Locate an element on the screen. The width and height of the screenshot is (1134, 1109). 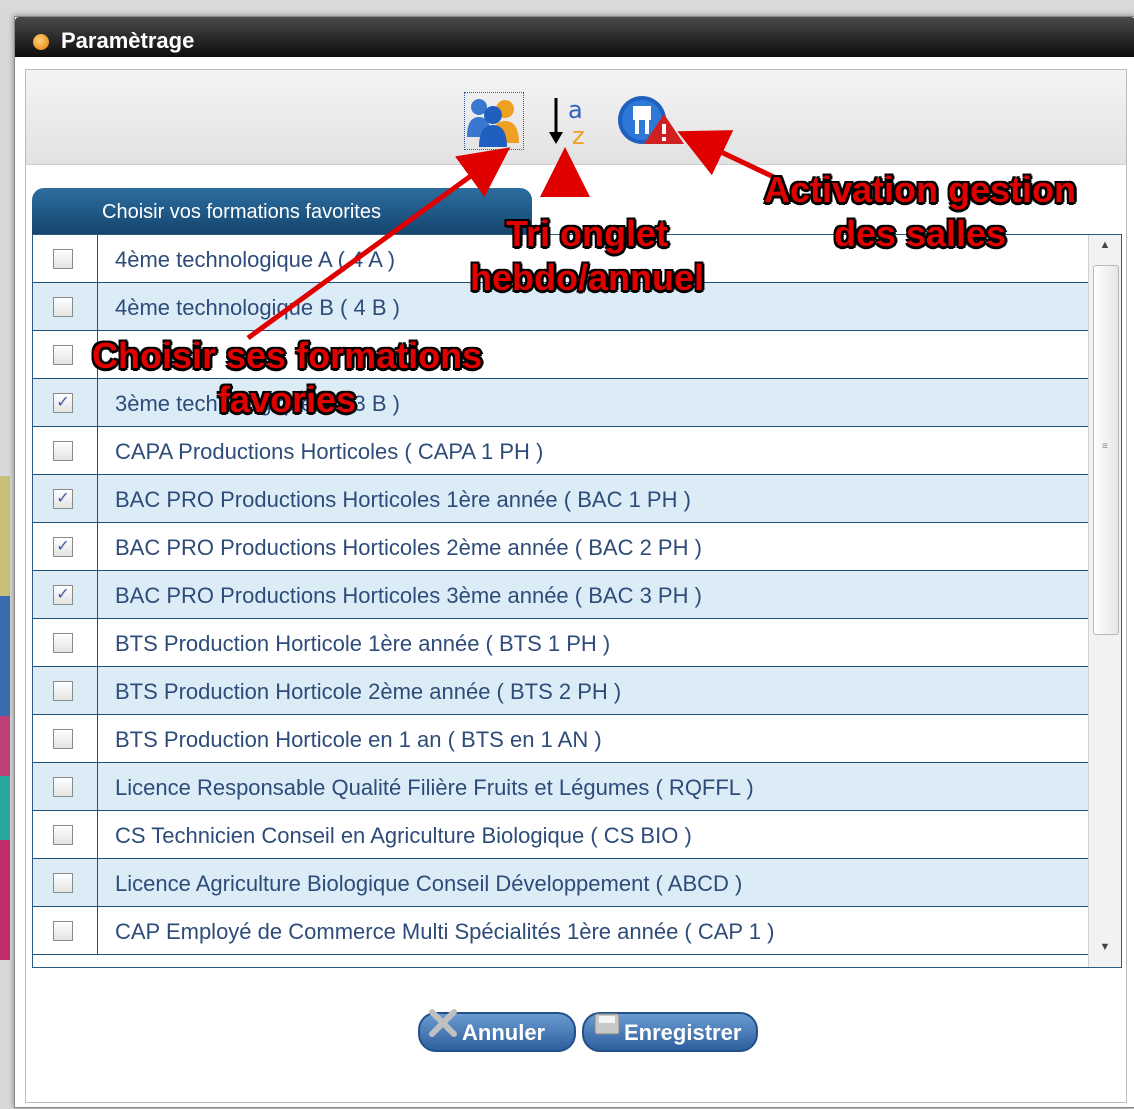
users-group-icon is located at coordinates (493, 123).